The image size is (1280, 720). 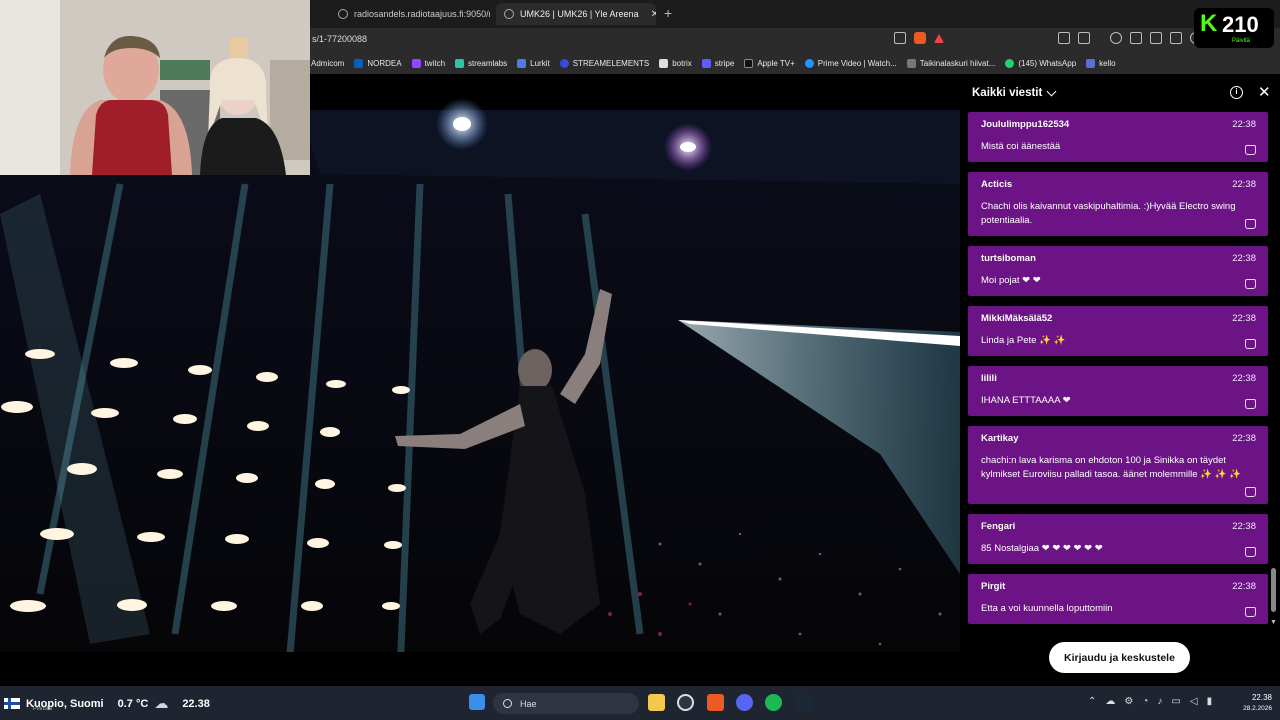 What do you see at coordinates (1194, 701) in the screenshot?
I see `volume-icon: ◁` at bounding box center [1194, 701].